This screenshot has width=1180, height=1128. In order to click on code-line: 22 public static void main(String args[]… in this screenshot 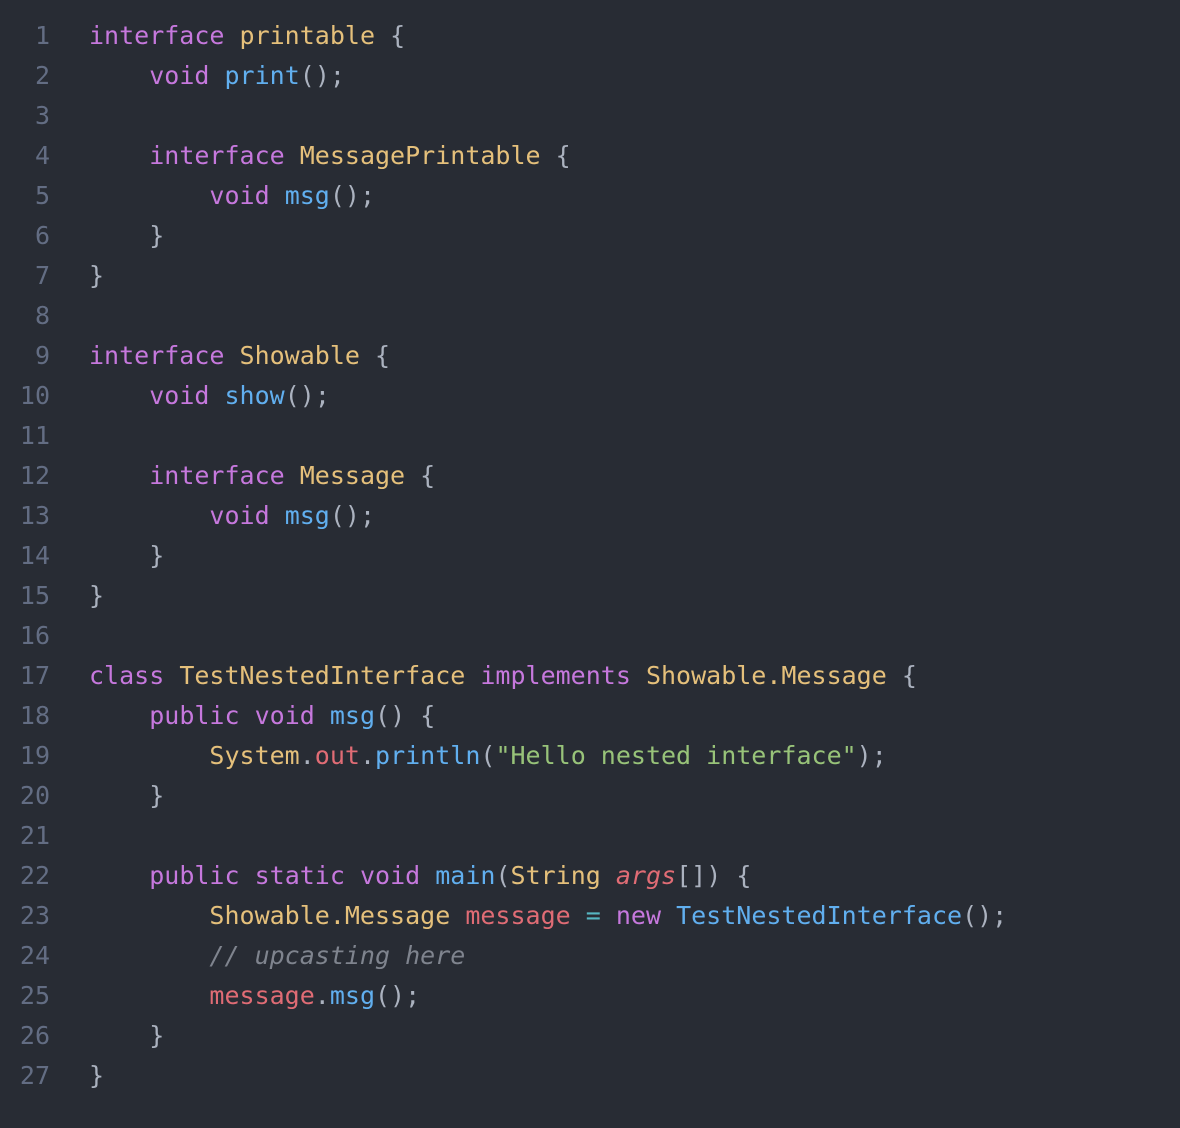, I will do `click(590, 876)`.